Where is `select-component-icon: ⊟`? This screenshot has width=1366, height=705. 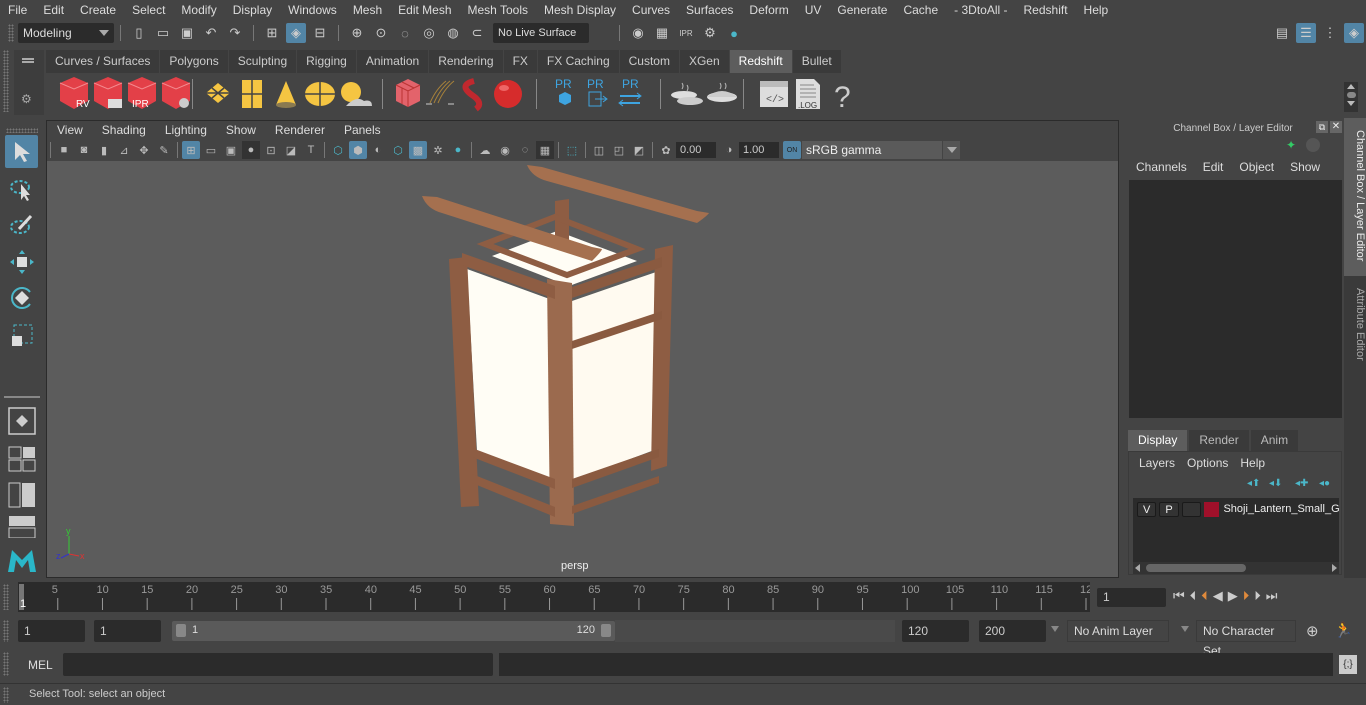
select-component-icon: ⊟ is located at coordinates (320, 33).